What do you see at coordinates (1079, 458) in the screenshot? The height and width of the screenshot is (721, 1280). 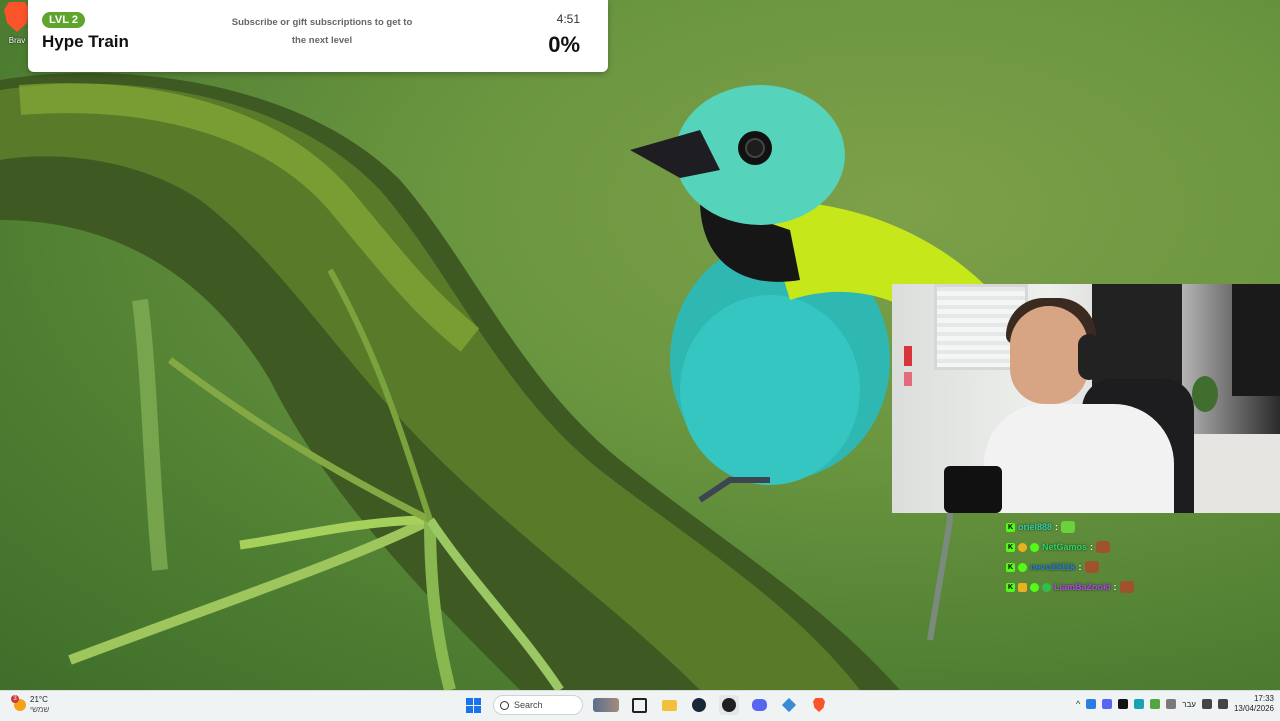 I see `streamer-shirt` at bounding box center [1079, 458].